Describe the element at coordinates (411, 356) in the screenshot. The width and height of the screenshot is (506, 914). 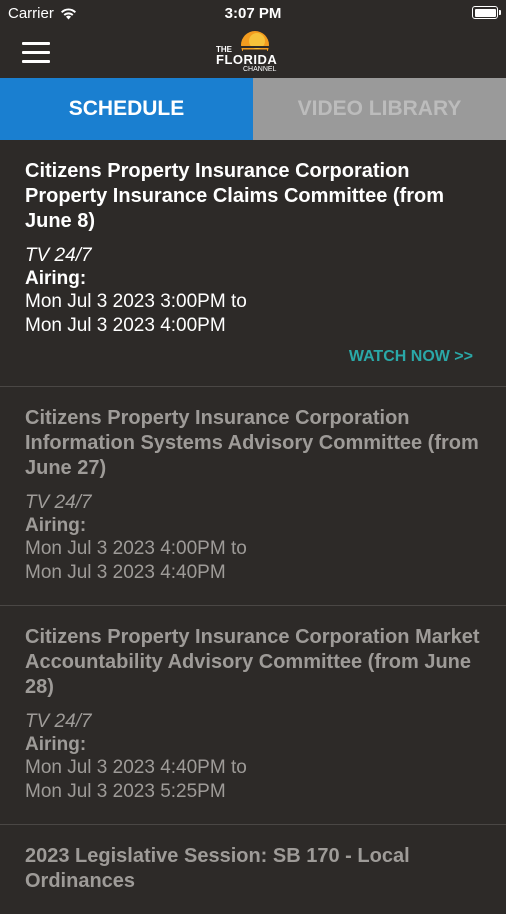
I see `watch-now-button: WATCH NOW >>` at that location.